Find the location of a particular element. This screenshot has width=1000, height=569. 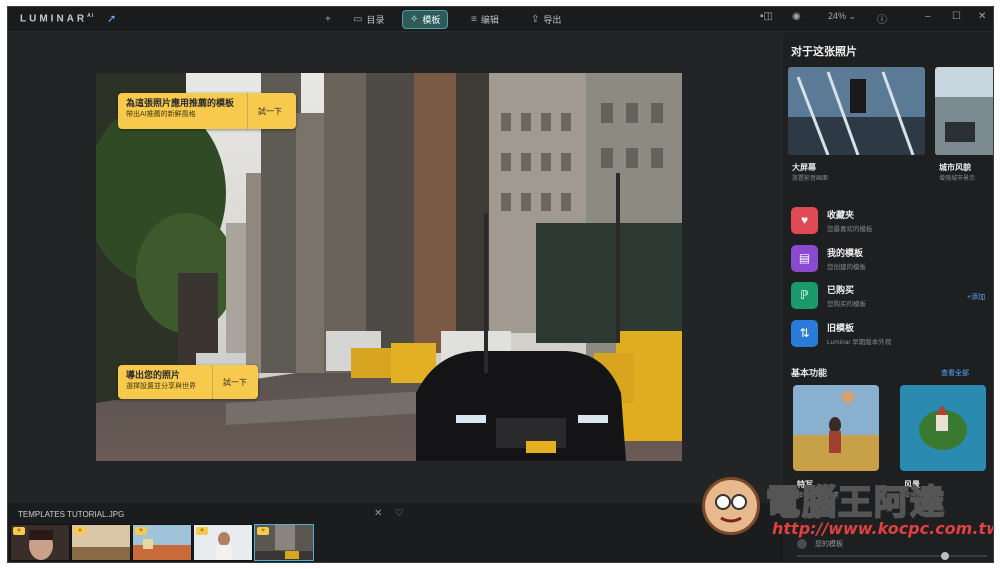

app-logo: LUMINARAI is located at coordinates (57, 19).